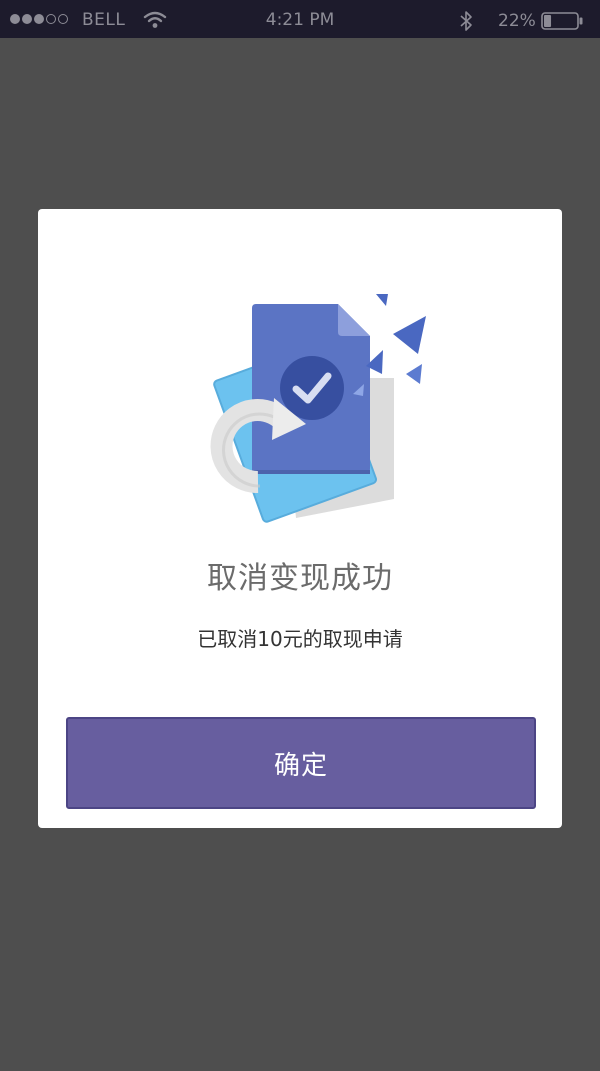  Describe the element at coordinates (301, 763) in the screenshot. I see `confirm-button: 确定` at that location.